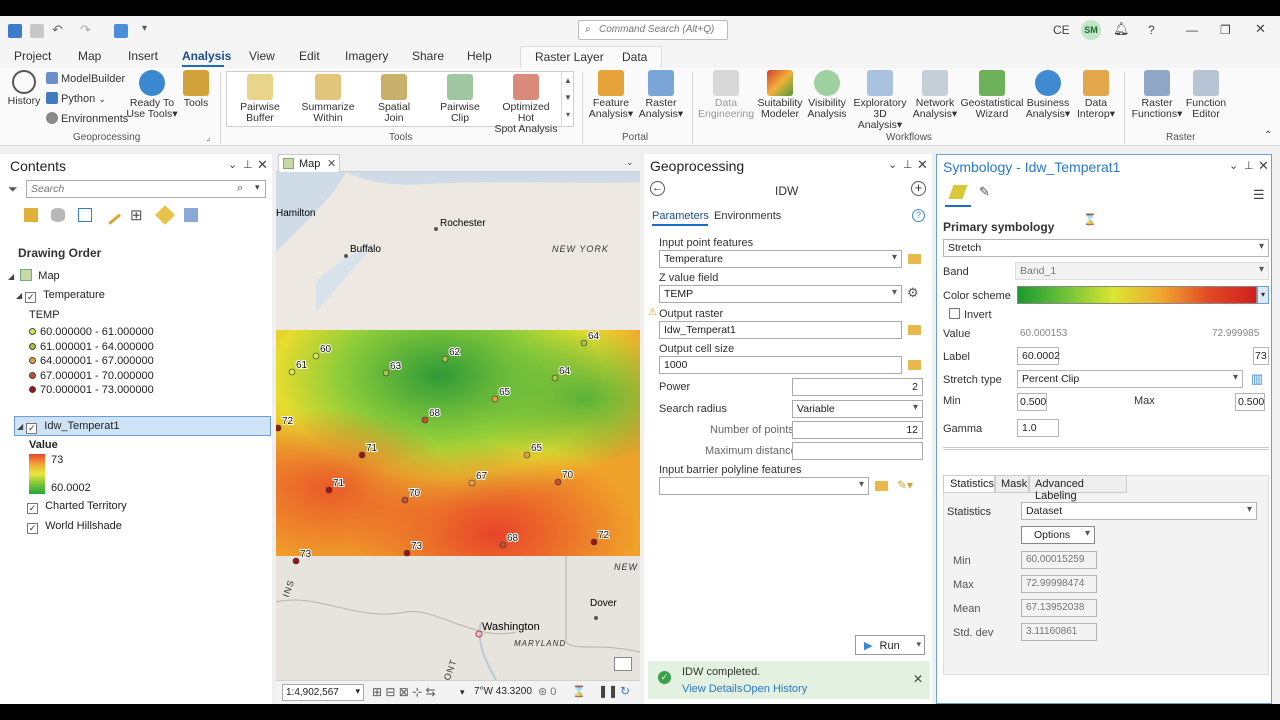 This screenshot has width=1280, height=720. What do you see at coordinates (37, 31) in the screenshot?
I see `save-icon` at bounding box center [37, 31].